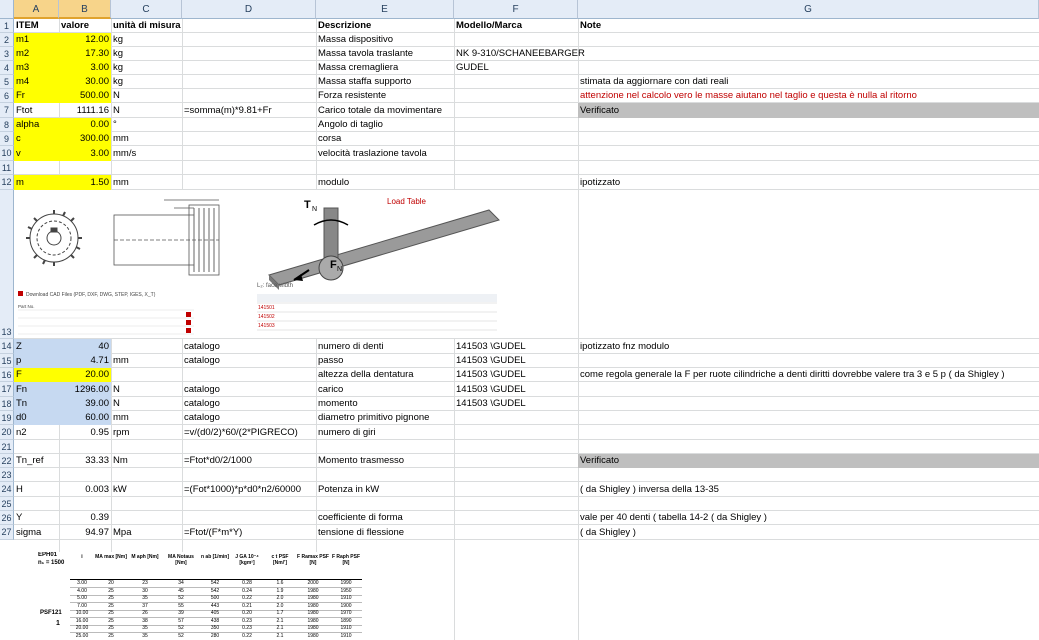 This screenshot has width=1039, height=640. What do you see at coordinates (85, 361) in the screenshot?
I see `cell-b15: 4.71` at bounding box center [85, 361].